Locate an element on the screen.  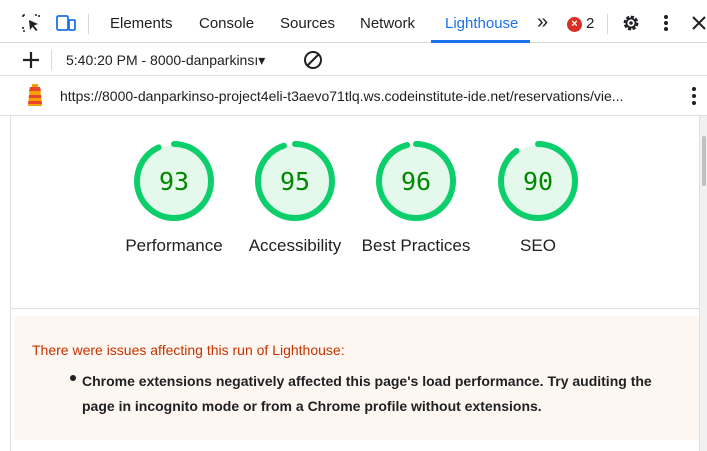
more-tabs-button: » is located at coordinates (542, 21).